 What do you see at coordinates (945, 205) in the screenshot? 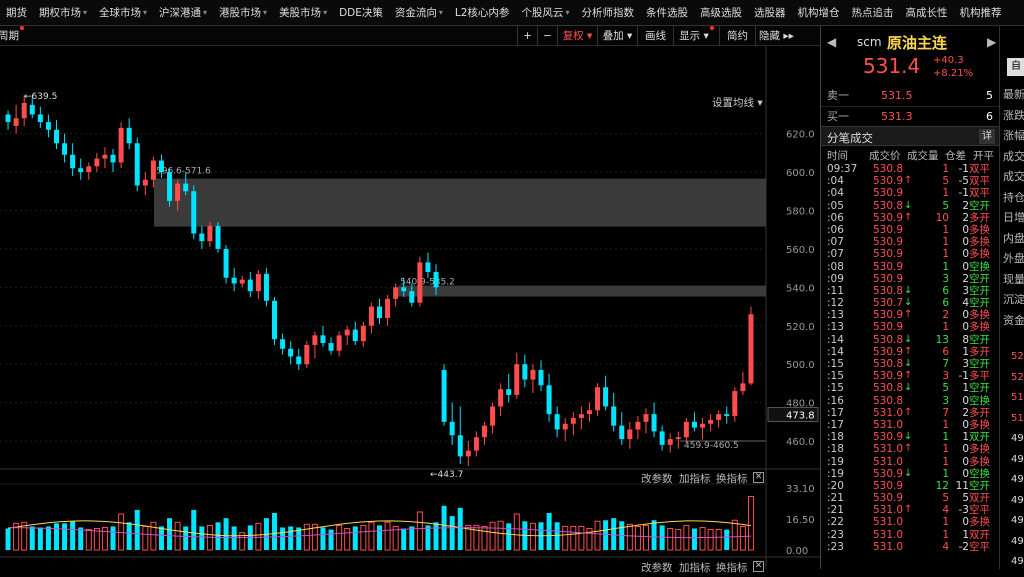
I see `tick-volume: 5` at bounding box center [945, 205].